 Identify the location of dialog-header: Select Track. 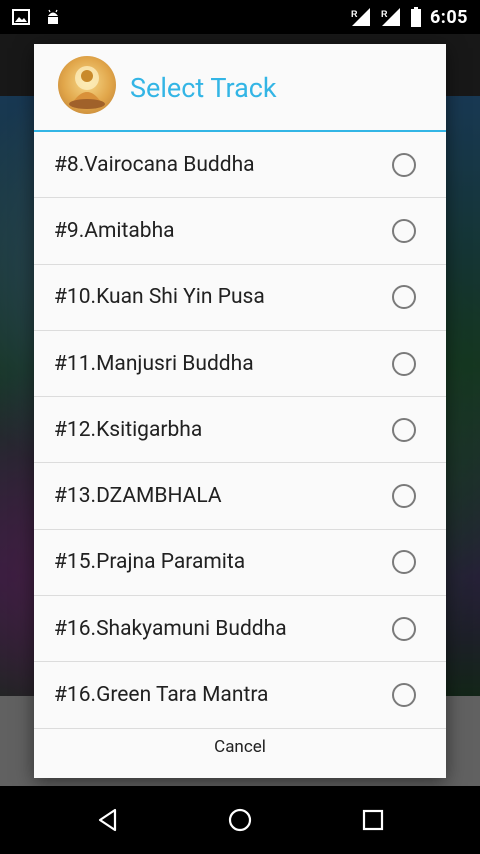
(240, 88).